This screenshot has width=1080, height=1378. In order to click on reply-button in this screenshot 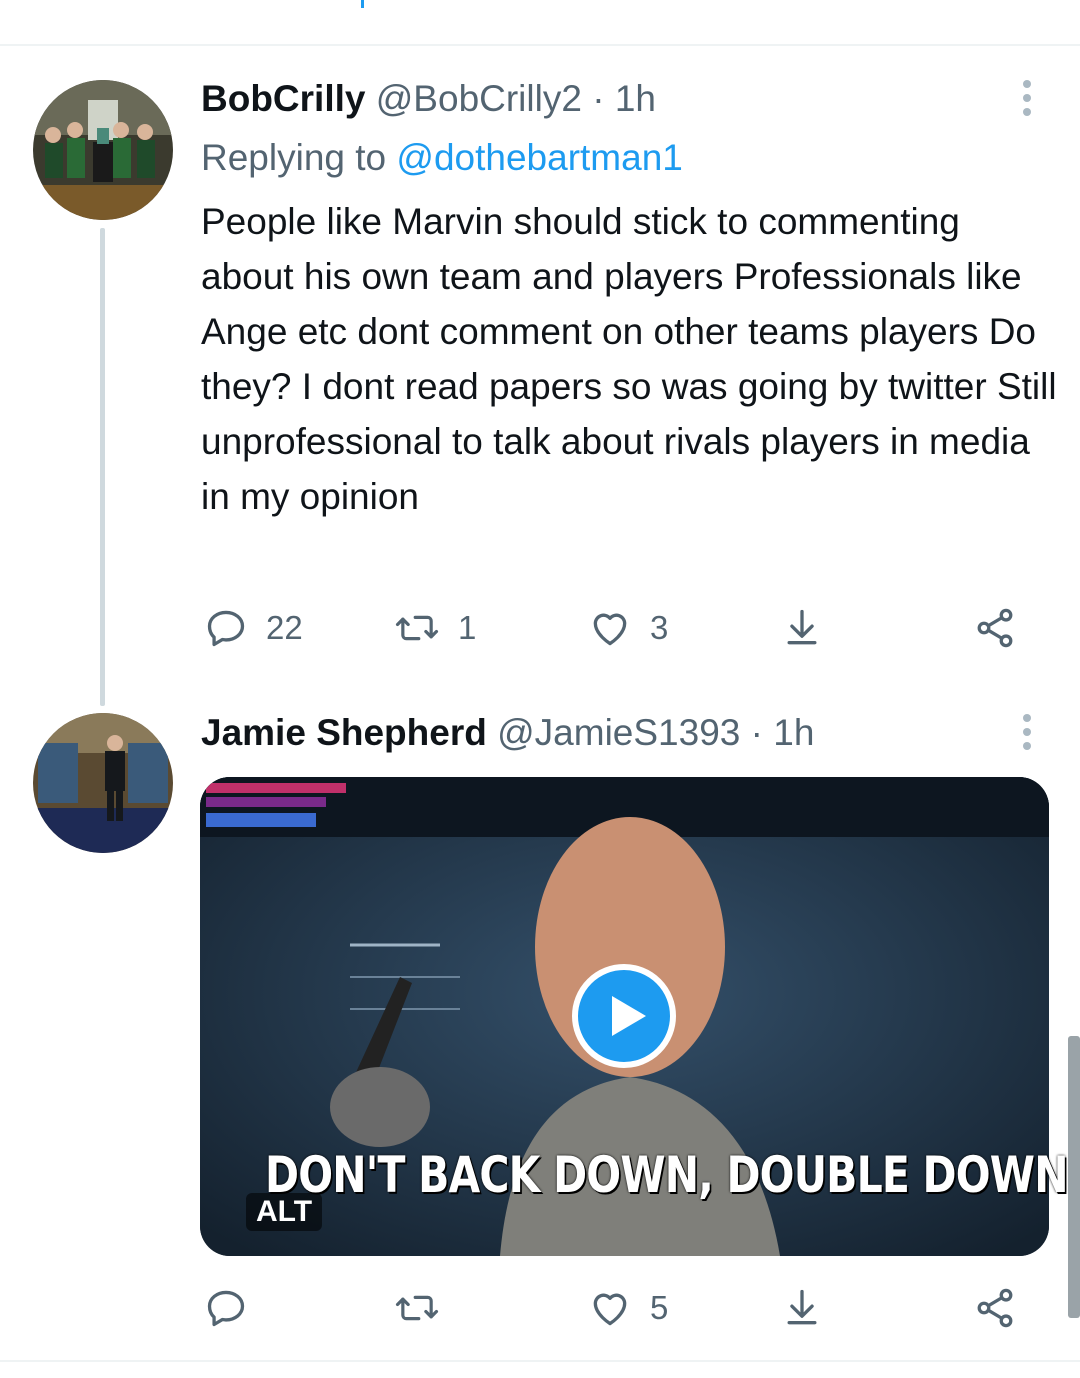, I will do `click(235, 1308)`.